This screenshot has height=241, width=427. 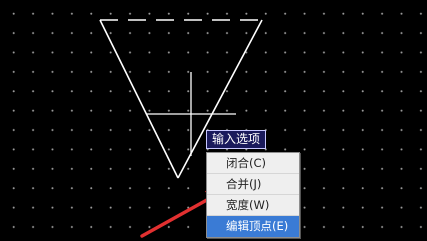 What do you see at coordinates (236, 139) in the screenshot?
I see `input-prompt: 输入选项` at bounding box center [236, 139].